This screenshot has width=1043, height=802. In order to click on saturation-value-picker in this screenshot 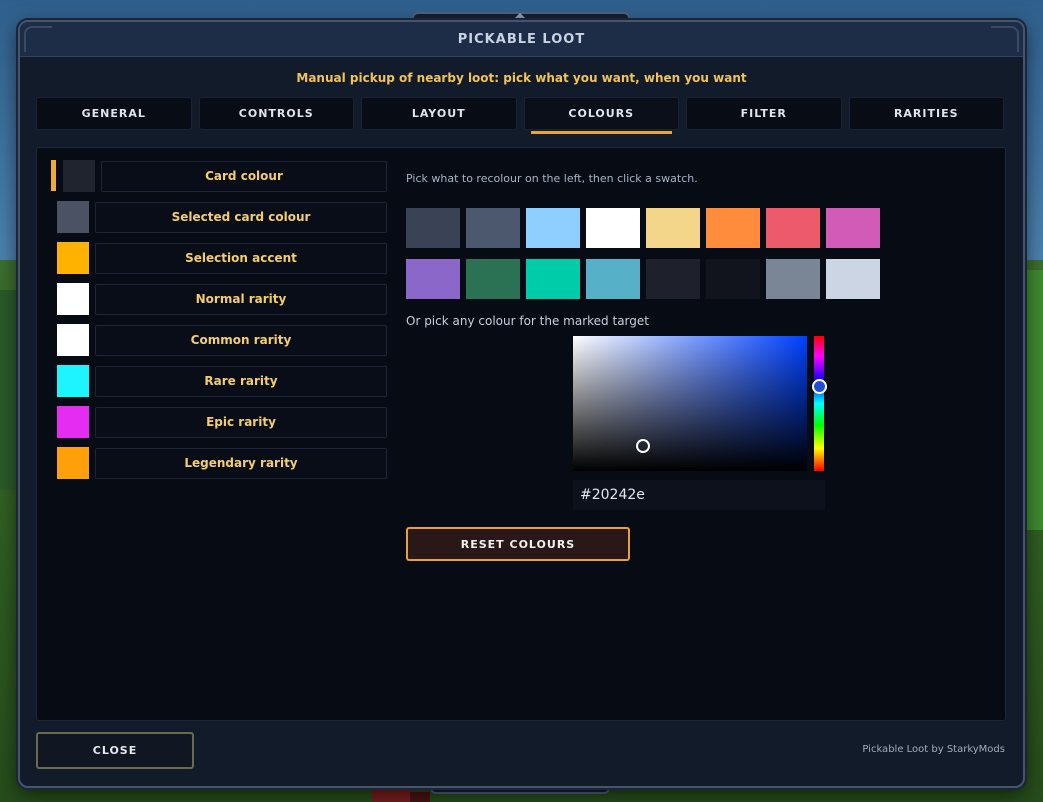, I will do `click(690, 403)`.